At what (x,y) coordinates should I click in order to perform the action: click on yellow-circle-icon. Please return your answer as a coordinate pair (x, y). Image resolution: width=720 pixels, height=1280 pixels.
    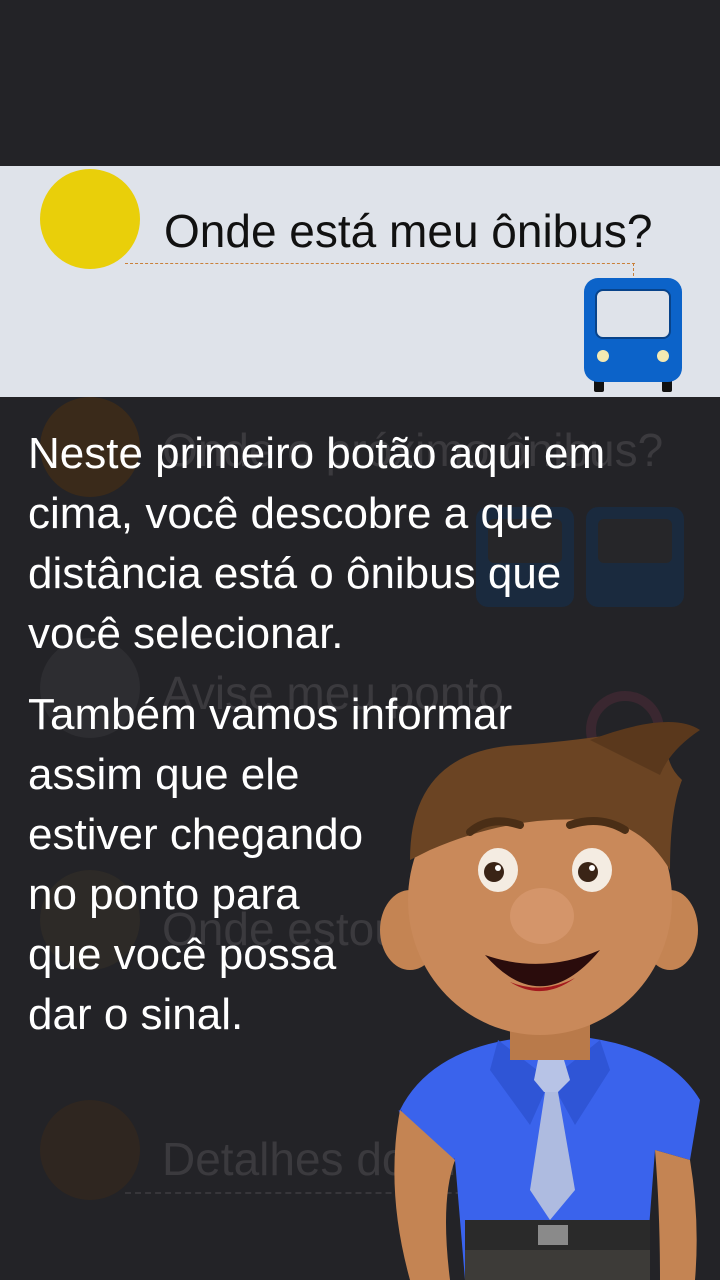
    Looking at the image, I should click on (90, 219).